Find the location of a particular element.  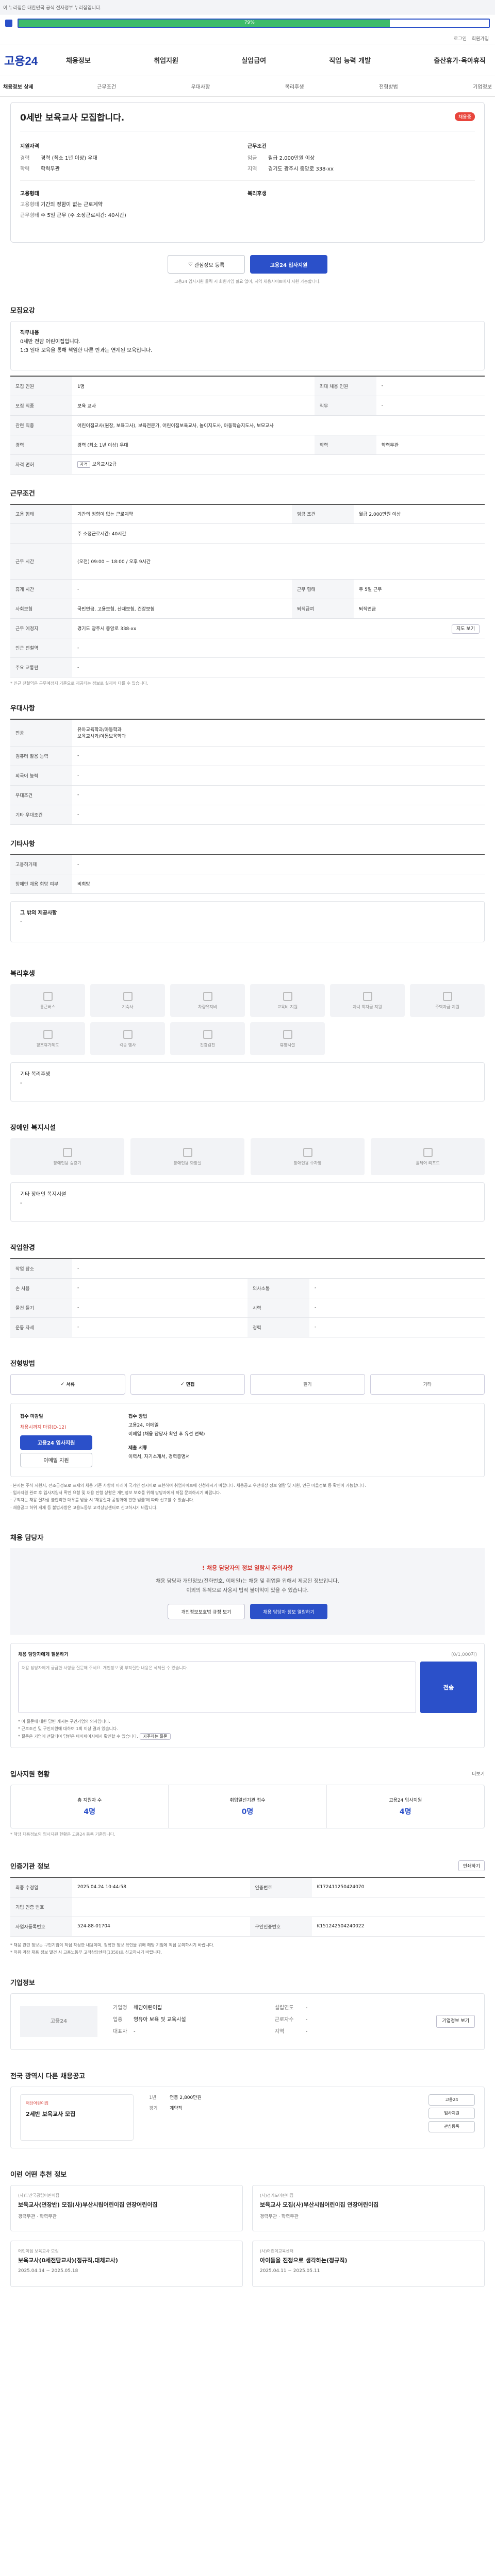

welfare-tile: 차량유지비 is located at coordinates (207, 1000).